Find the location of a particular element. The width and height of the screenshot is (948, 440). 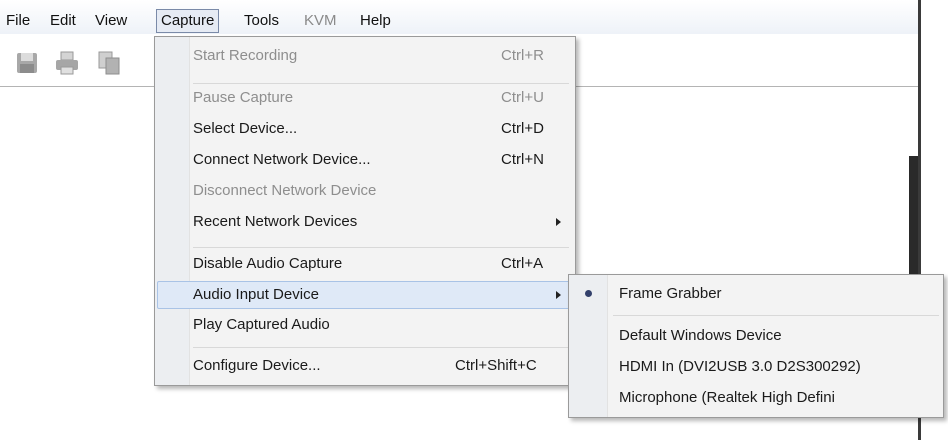

submenu-item-frame-grabber: Frame Grabber is located at coordinates (773, 294).